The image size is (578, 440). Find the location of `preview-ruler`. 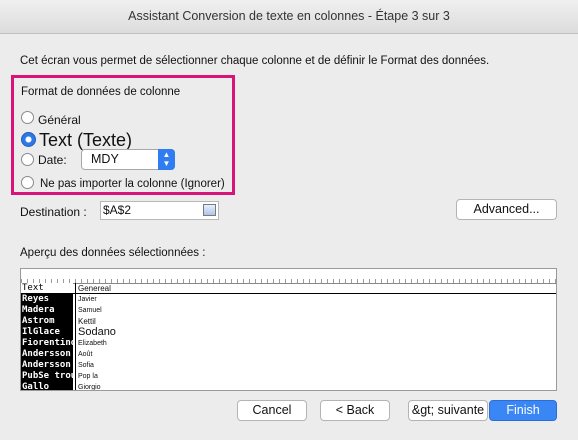

preview-ruler is located at coordinates (288, 276).